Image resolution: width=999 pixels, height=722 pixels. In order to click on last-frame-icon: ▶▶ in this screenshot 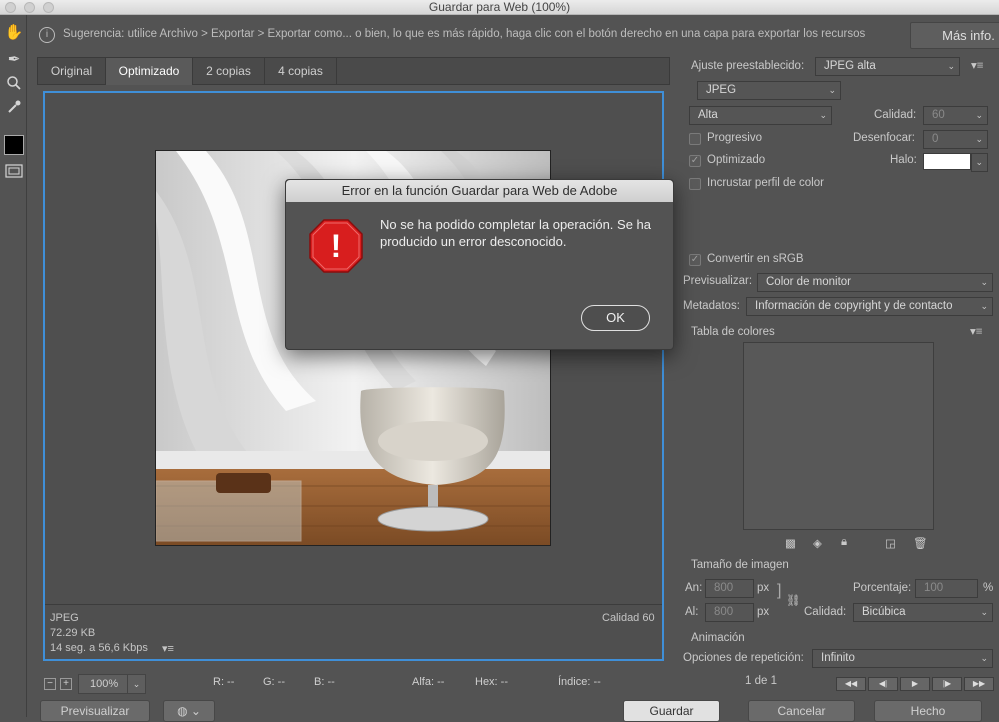, I will do `click(979, 684)`.